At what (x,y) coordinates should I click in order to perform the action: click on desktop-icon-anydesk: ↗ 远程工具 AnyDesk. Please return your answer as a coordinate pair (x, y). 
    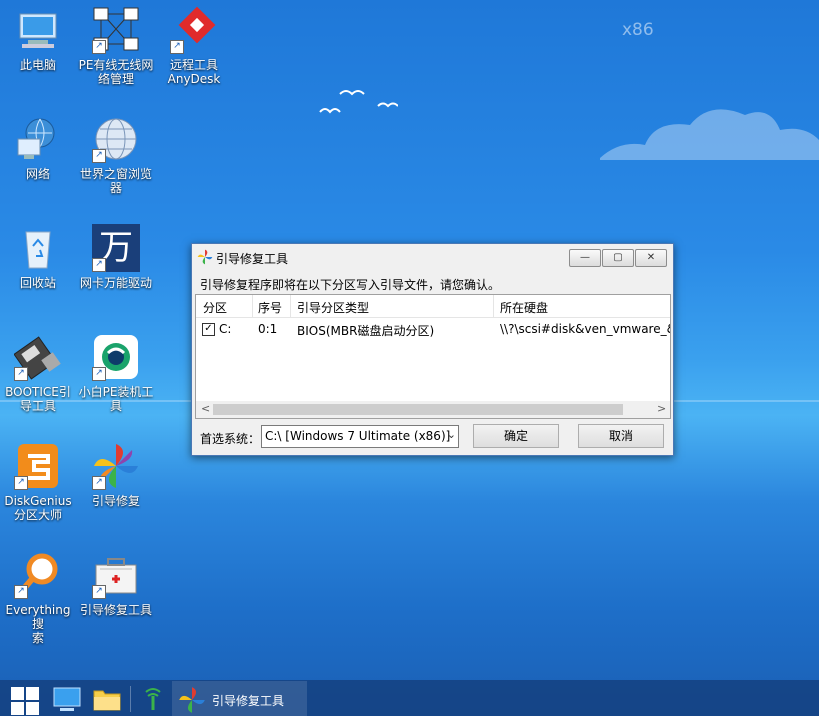
    Looking at the image, I should click on (194, 46).